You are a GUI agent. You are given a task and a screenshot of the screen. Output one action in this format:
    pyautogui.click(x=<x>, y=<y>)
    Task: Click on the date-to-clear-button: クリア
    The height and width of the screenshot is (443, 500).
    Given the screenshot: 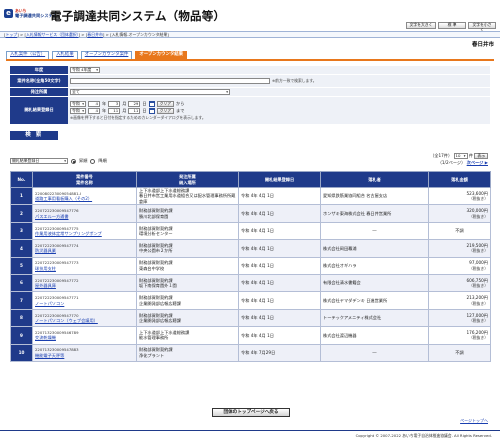 What is the action you would take?
    pyautogui.click(x=165, y=110)
    